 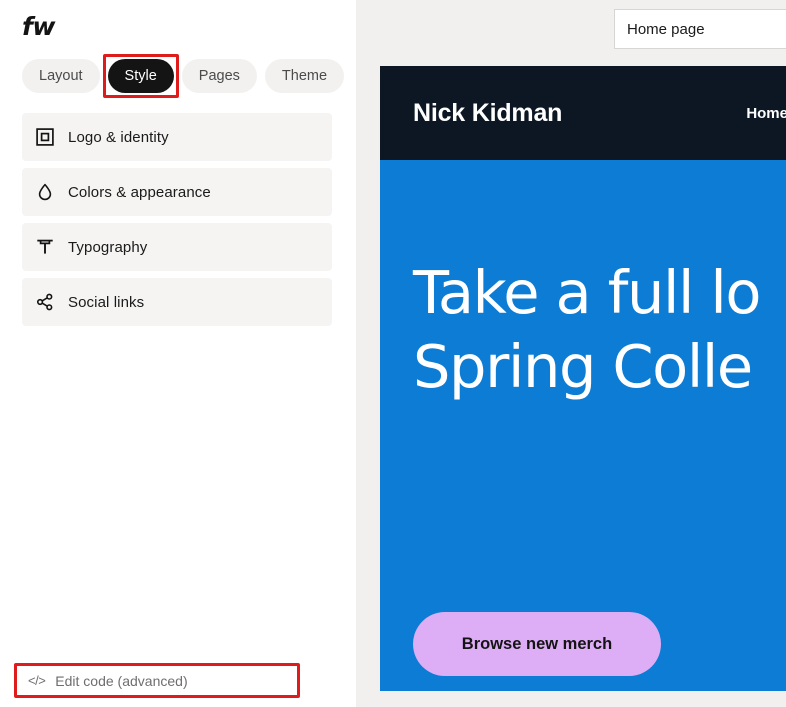 I want to click on tab-wrap-style: Style, so click(x=141, y=76).